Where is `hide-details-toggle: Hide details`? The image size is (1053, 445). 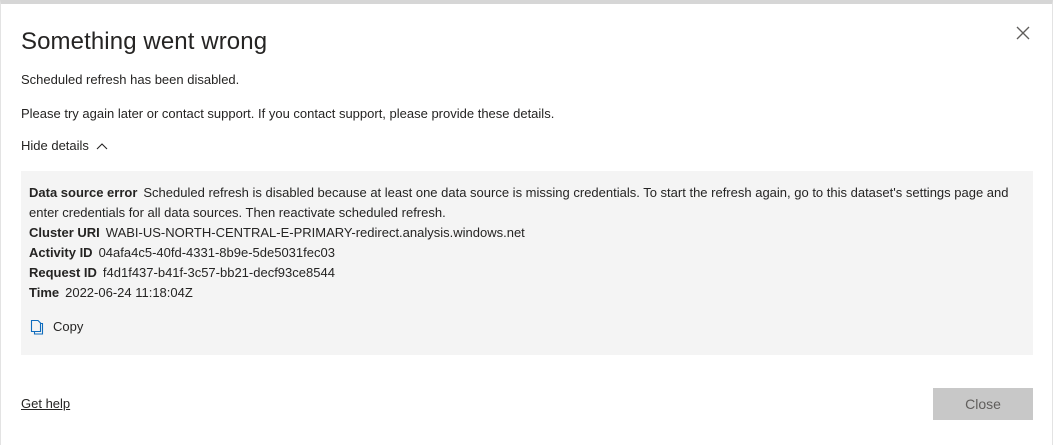
hide-details-toggle: Hide details is located at coordinates (64, 145).